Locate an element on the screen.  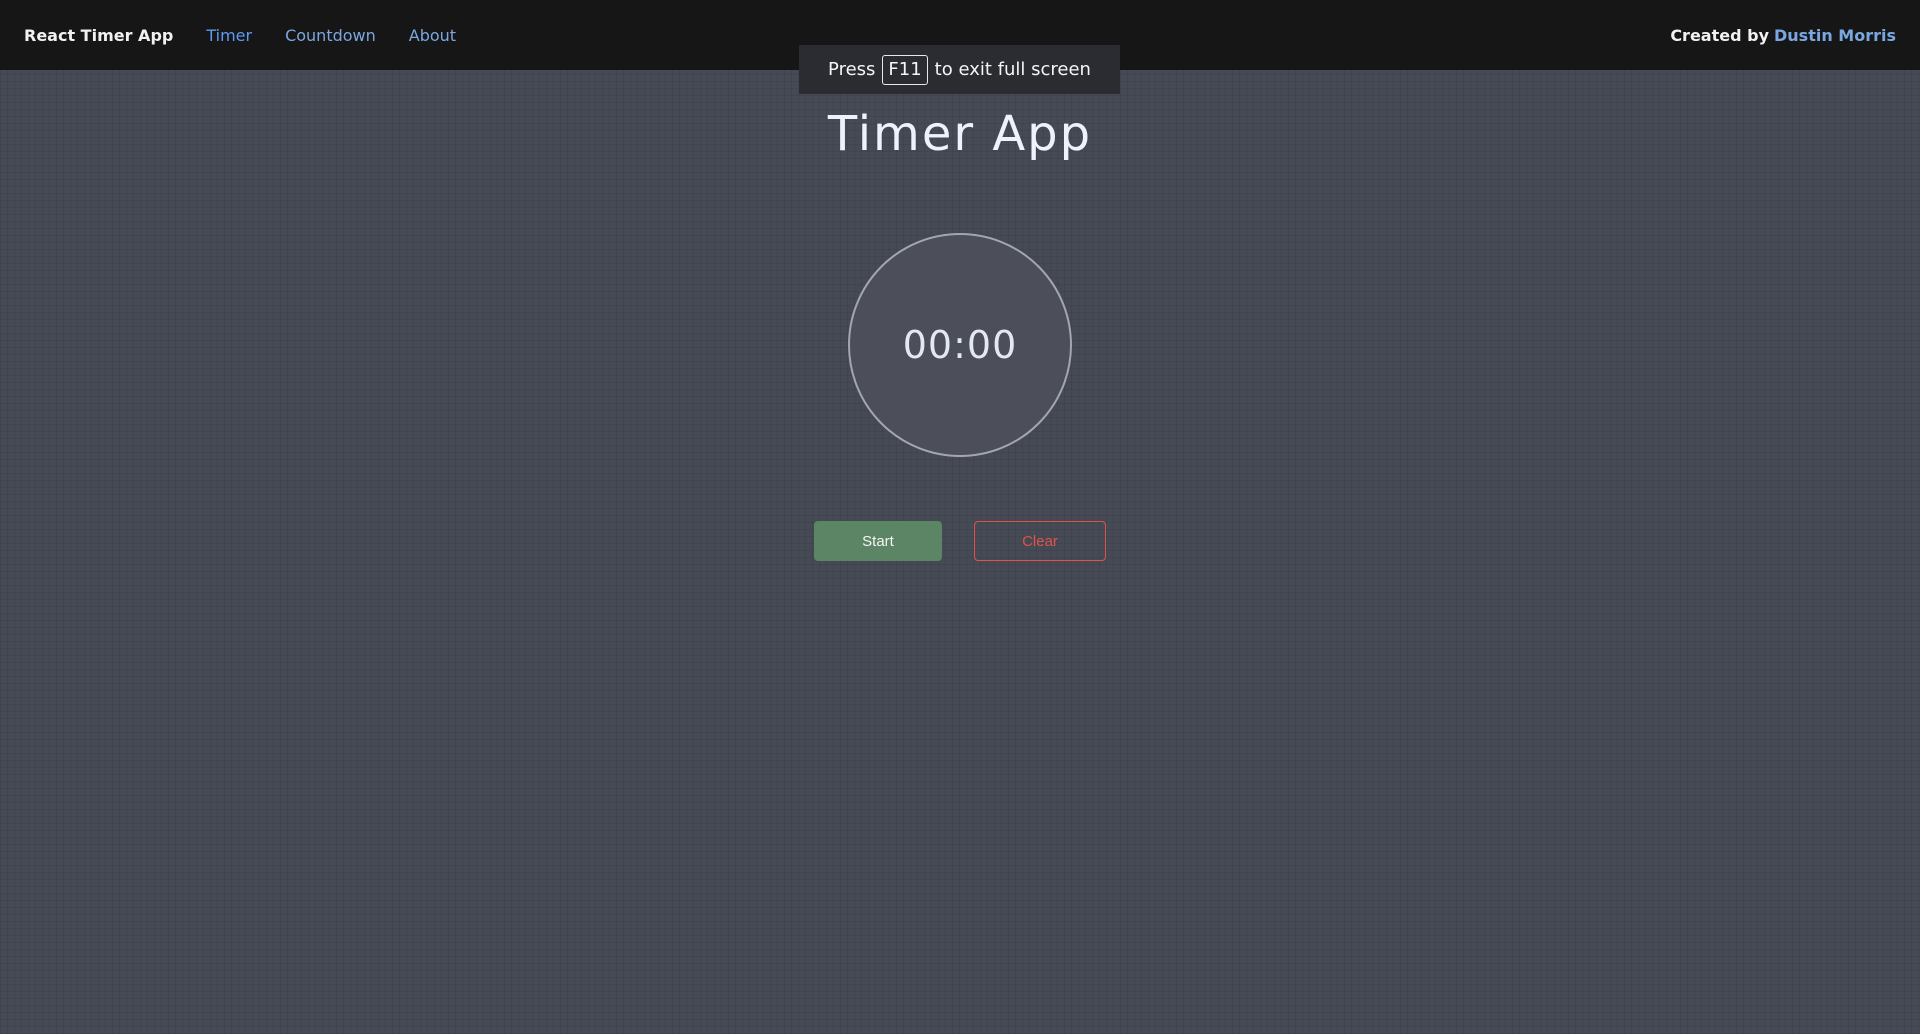
nav-link-countdown: Countdown is located at coordinates (330, 35).